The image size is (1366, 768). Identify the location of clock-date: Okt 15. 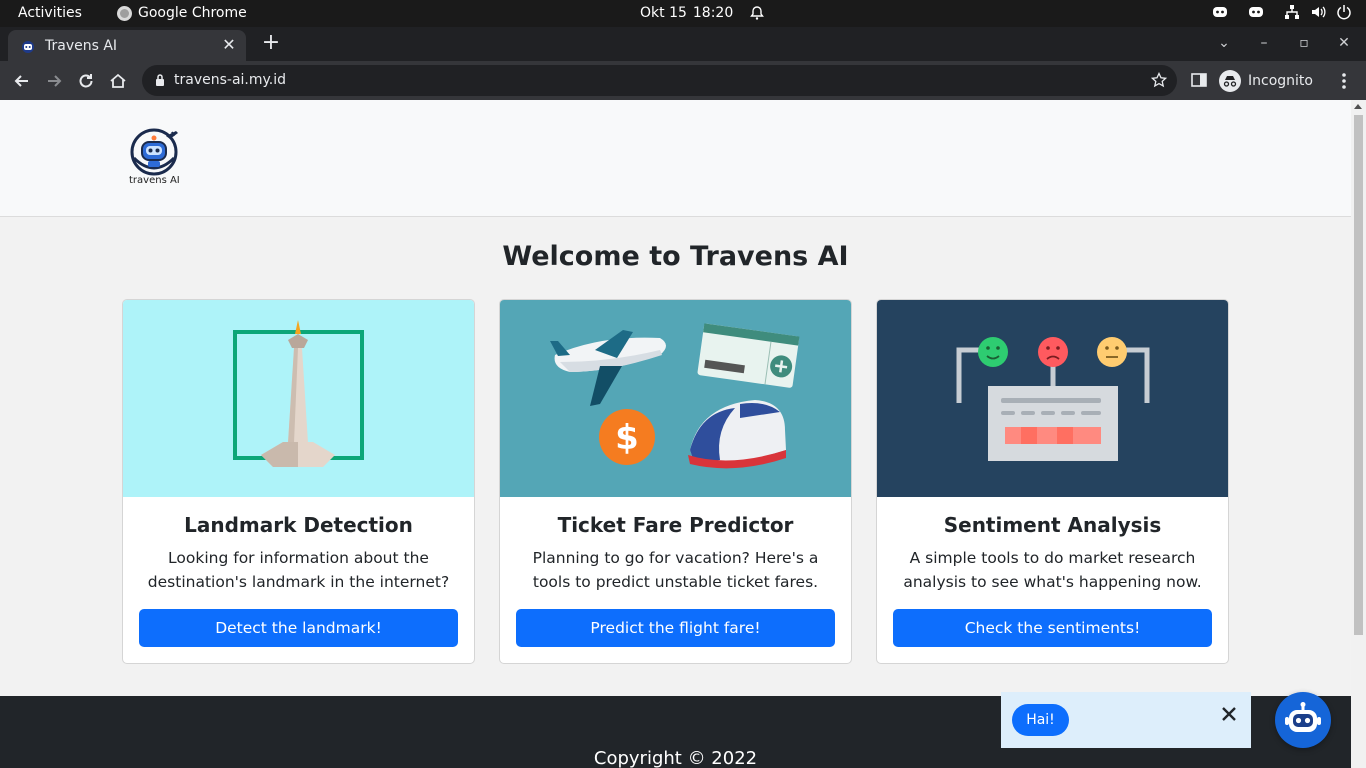
(663, 13).